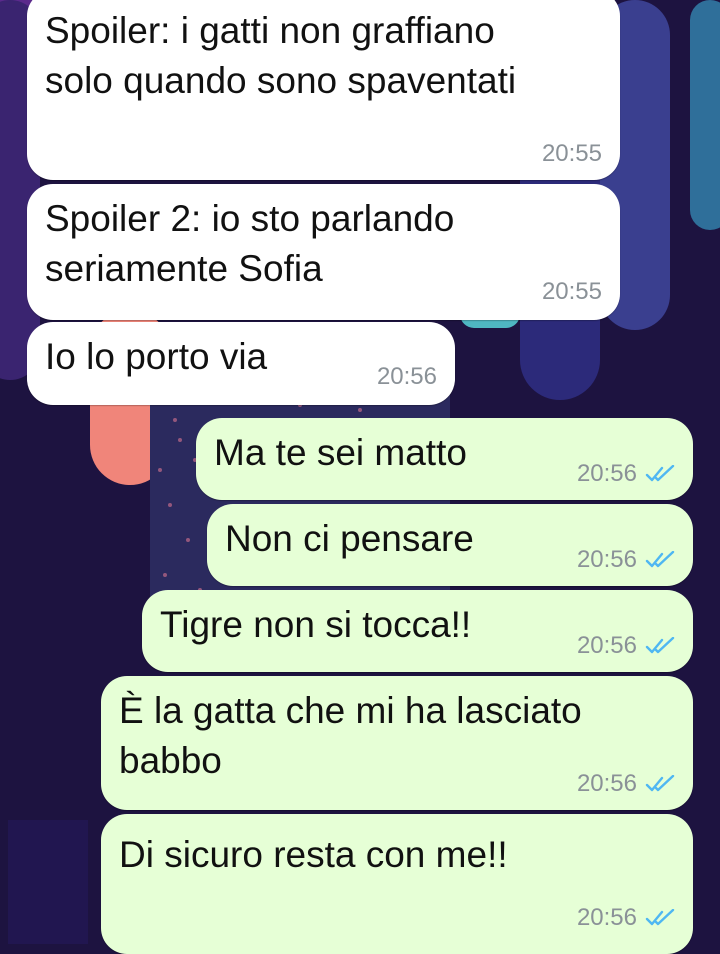 The image size is (720, 954). I want to click on message-bubble-incoming: Io lo porto via 20:56, so click(241, 363).